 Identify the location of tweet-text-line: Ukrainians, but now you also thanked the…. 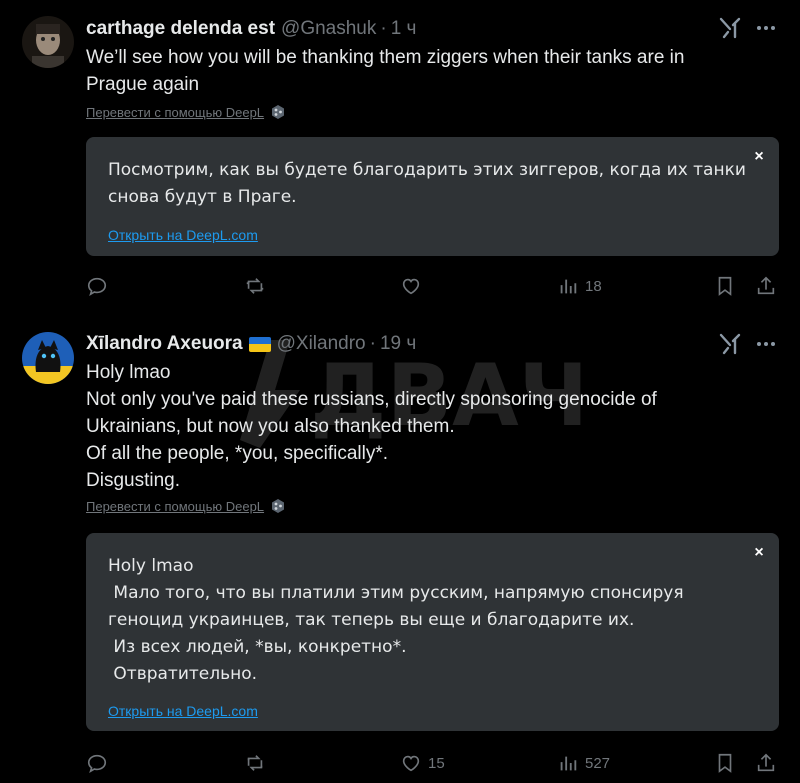
(270, 426).